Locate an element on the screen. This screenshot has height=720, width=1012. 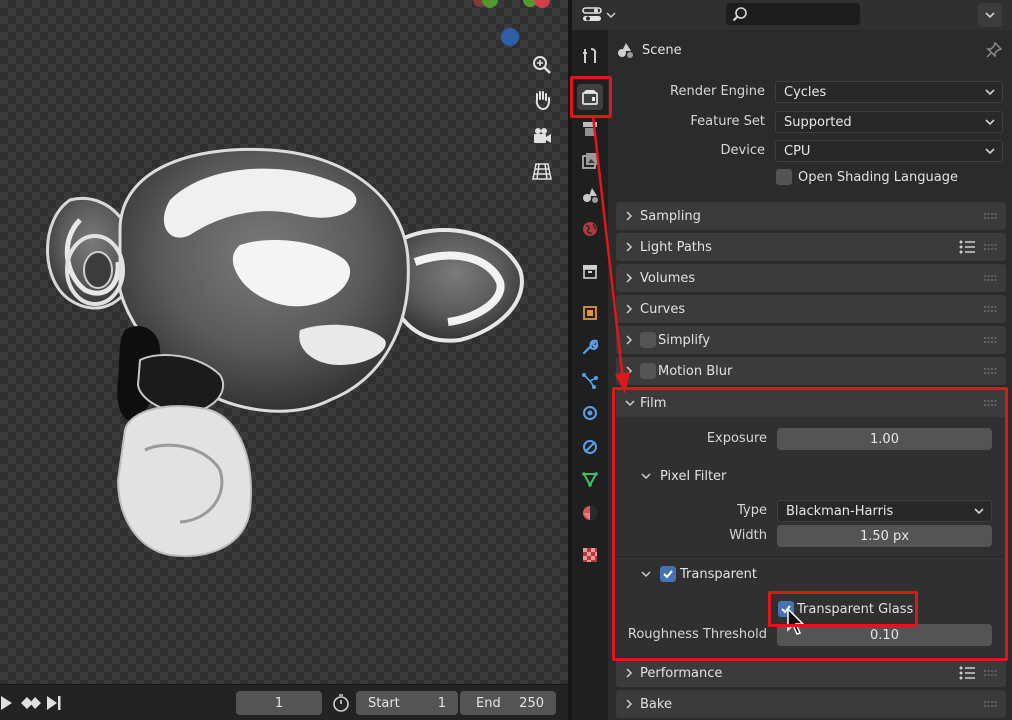
navigation-gizmo is located at coordinates (512, 26).